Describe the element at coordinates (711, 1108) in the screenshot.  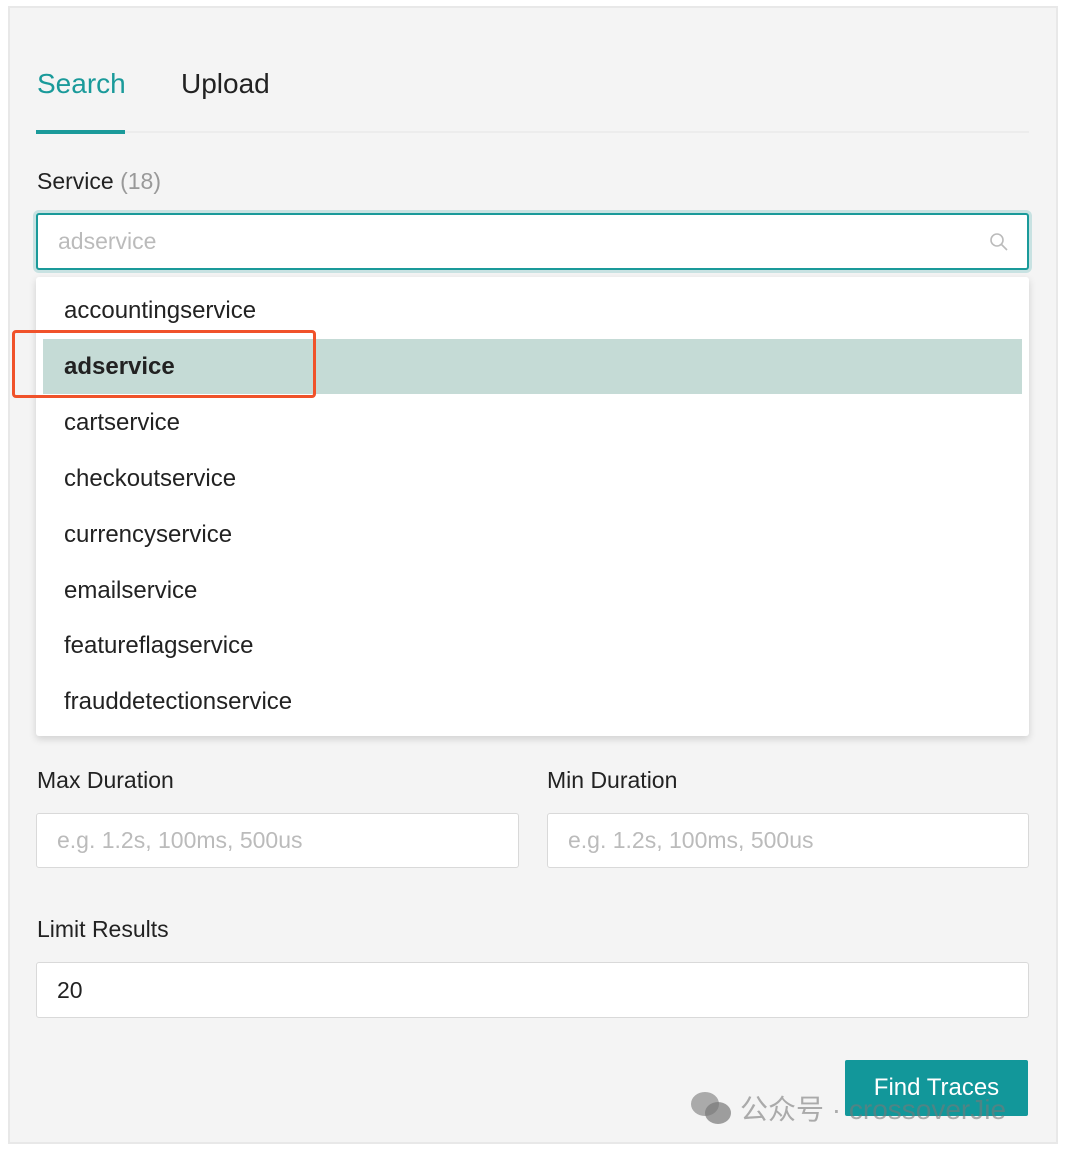
I see `wechat-icon` at that location.